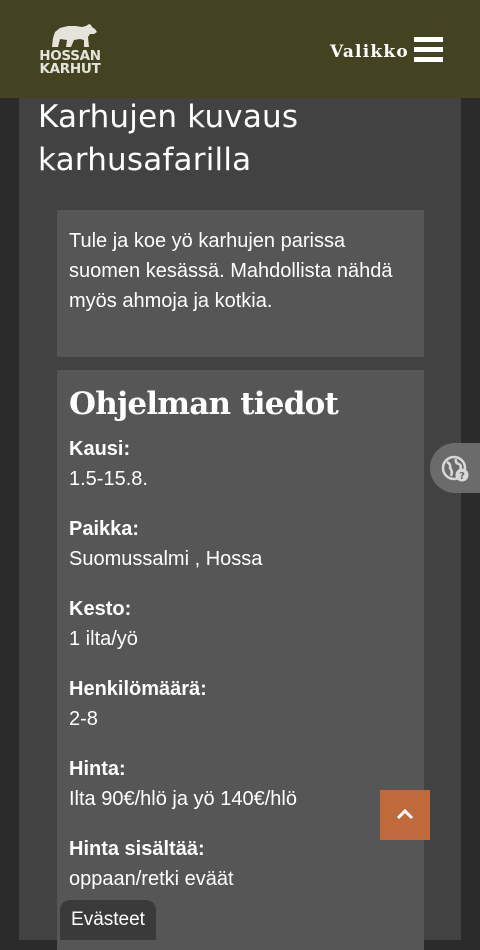  Describe the element at coordinates (137, 849) in the screenshot. I see `field-label: Hinta sisältää:` at that location.